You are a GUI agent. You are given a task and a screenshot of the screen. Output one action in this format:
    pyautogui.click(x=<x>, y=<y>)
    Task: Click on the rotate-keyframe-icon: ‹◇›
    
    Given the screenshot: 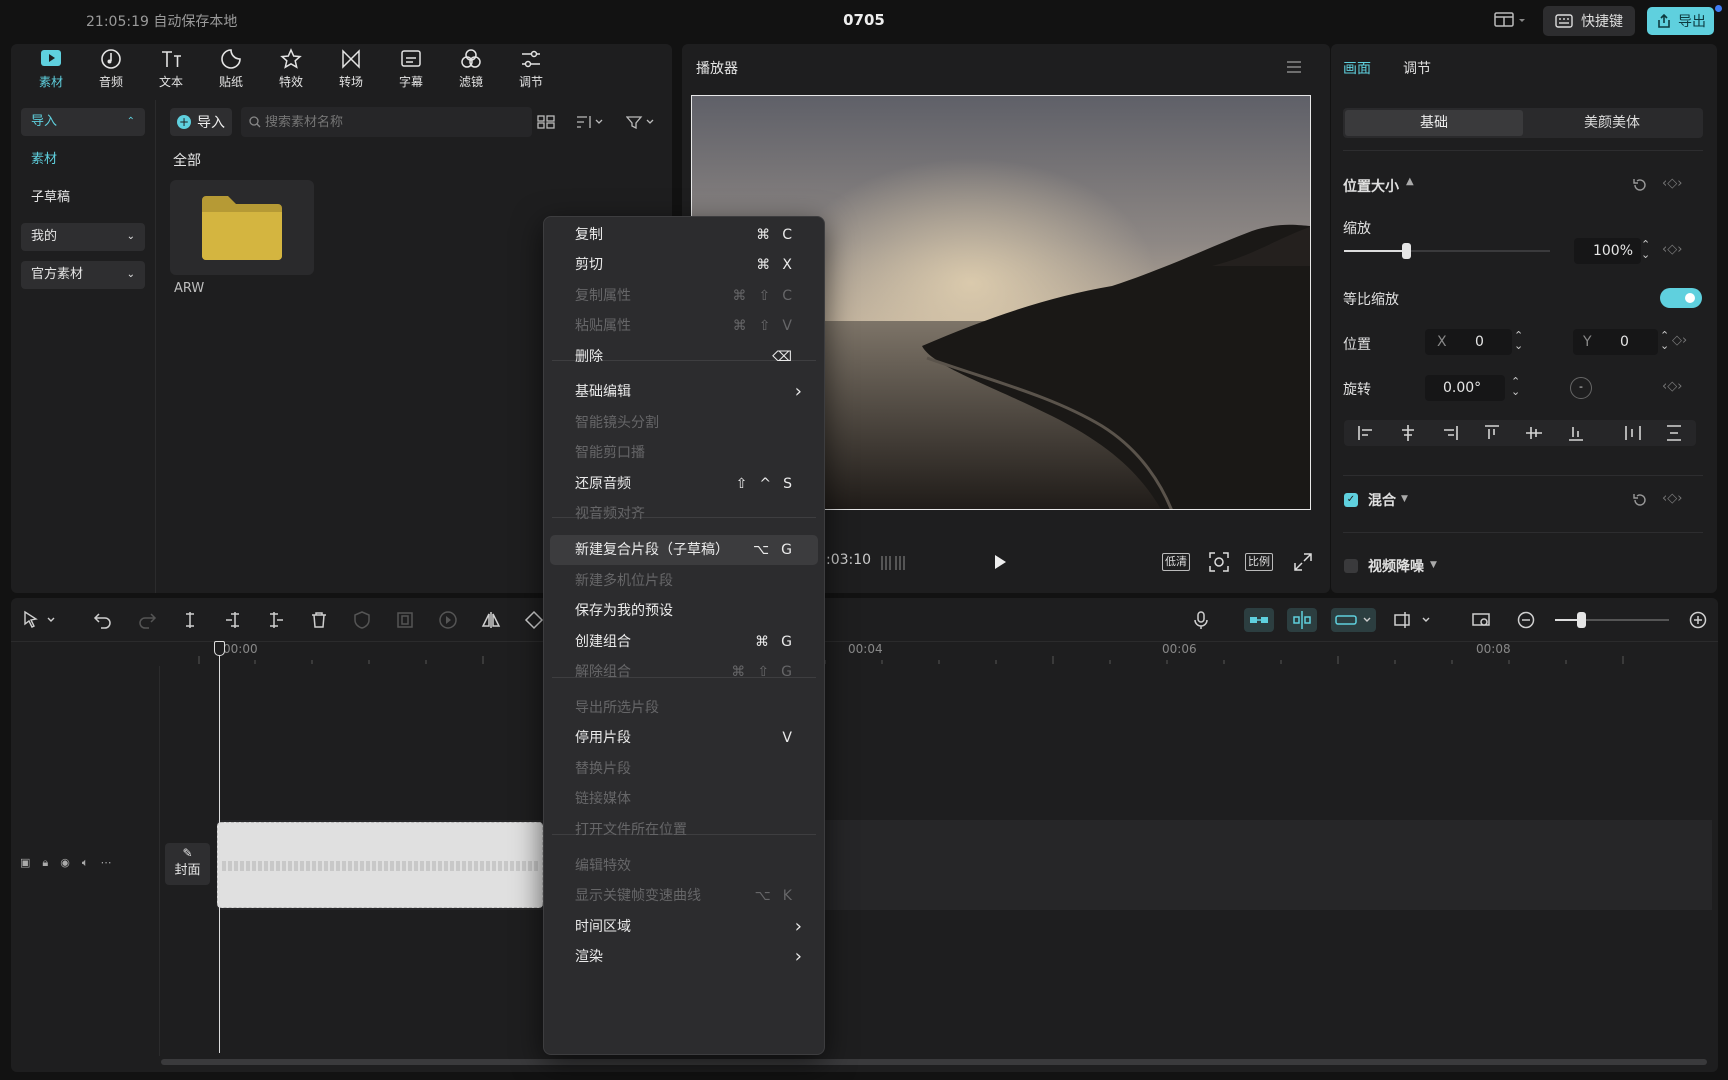 What is the action you would take?
    pyautogui.click(x=1672, y=386)
    